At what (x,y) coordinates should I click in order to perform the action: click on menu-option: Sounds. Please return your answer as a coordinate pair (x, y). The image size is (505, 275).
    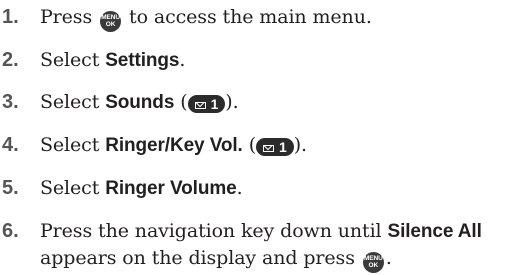
    Looking at the image, I should click on (140, 102).